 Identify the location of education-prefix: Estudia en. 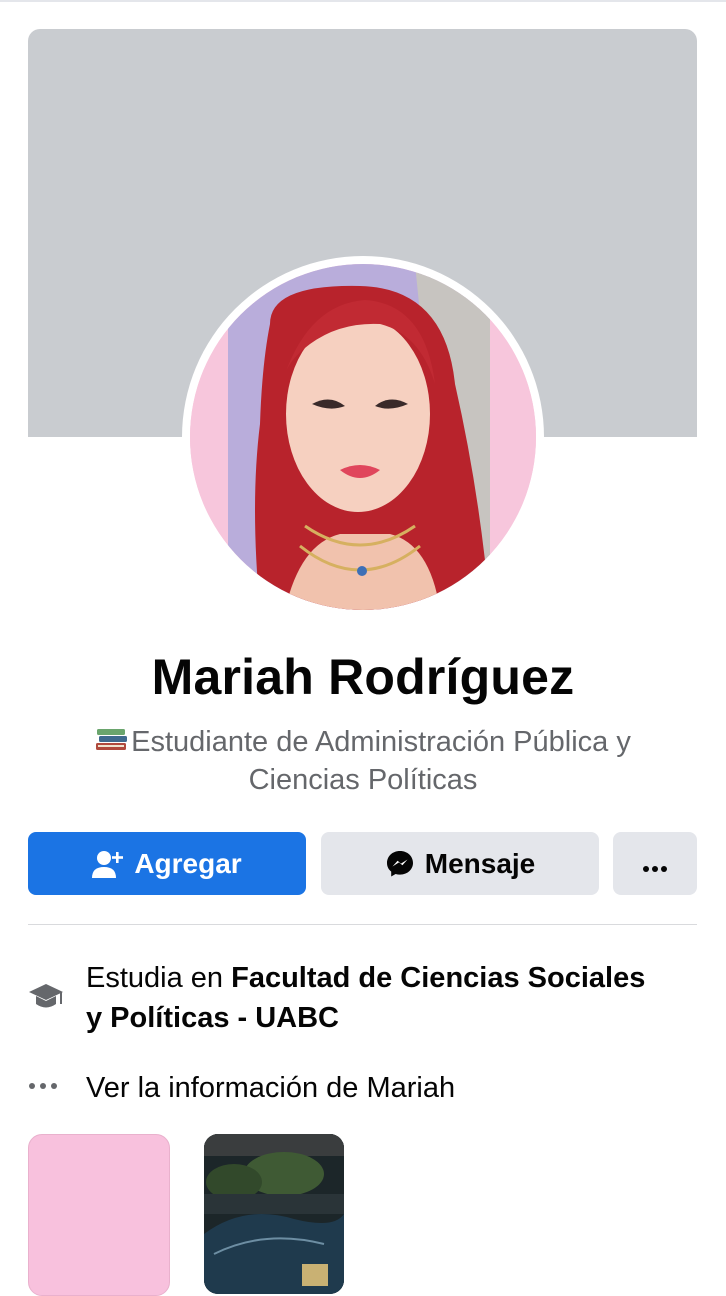
(159, 978).